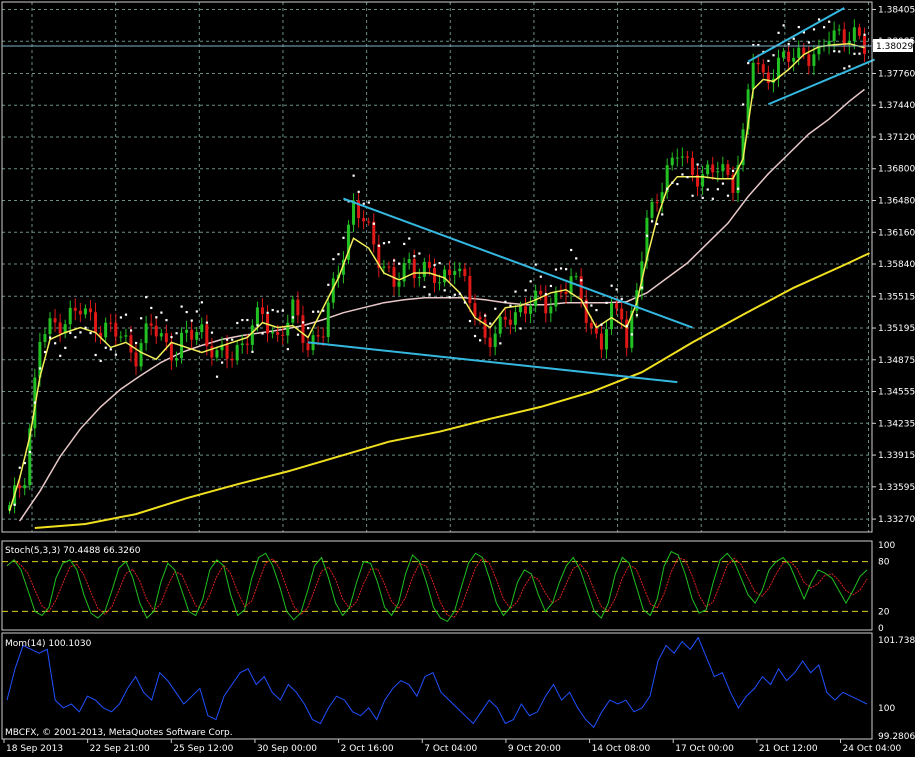  I want to click on price-tick-label: 1.34555, so click(896, 393).